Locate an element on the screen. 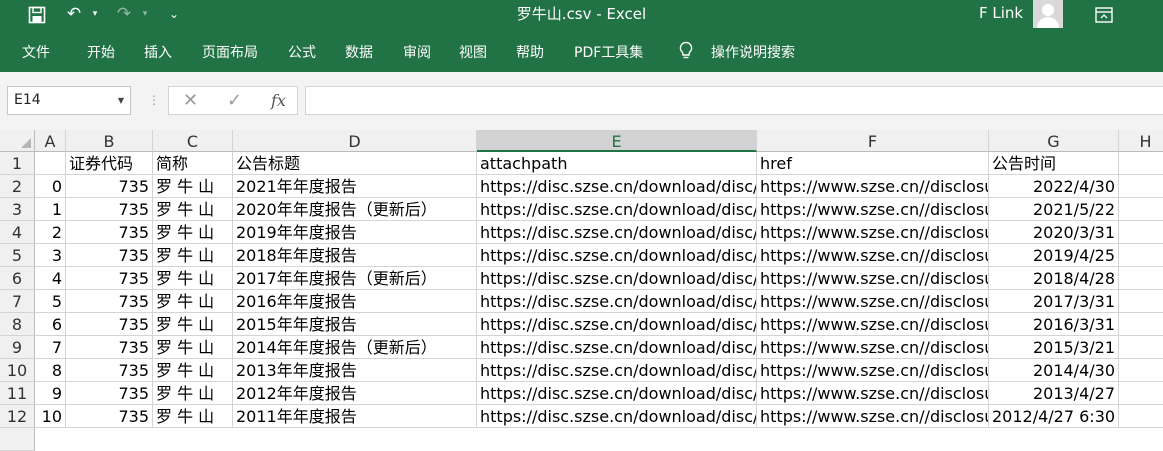 This screenshot has height=451, width=1163. cell-c11: 罗 牛 山 is located at coordinates (193, 393).